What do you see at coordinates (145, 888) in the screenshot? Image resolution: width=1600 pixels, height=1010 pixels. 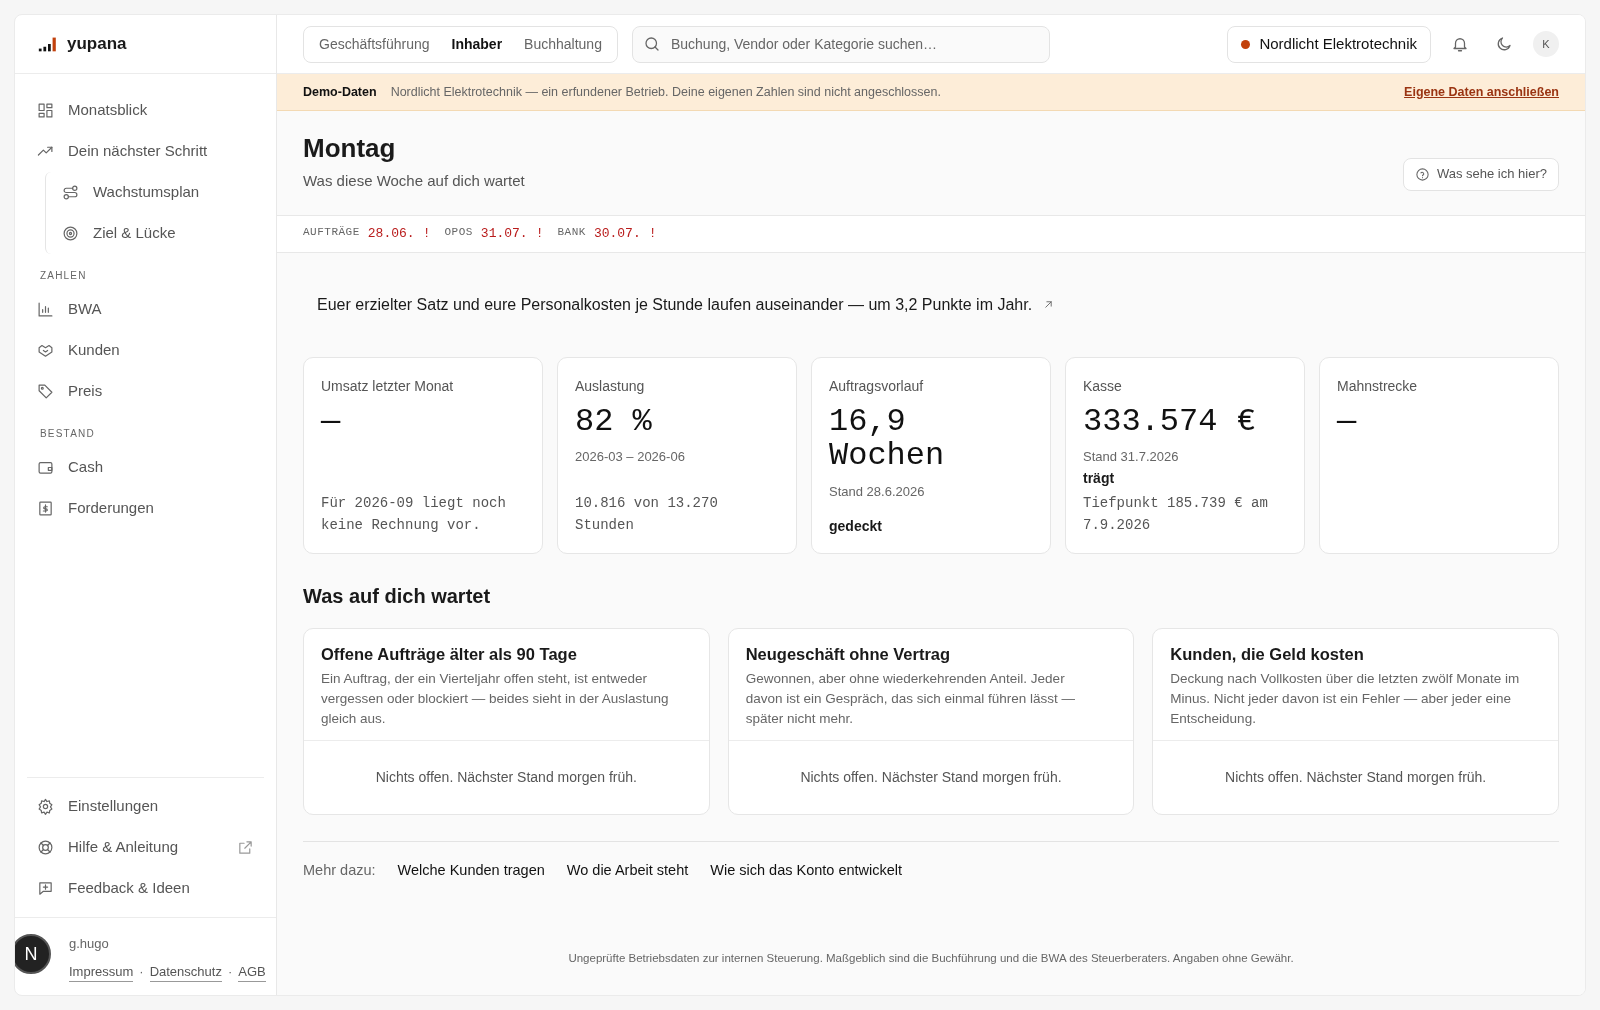 I see `nav-link: Feedback & Ideen` at bounding box center [145, 888].